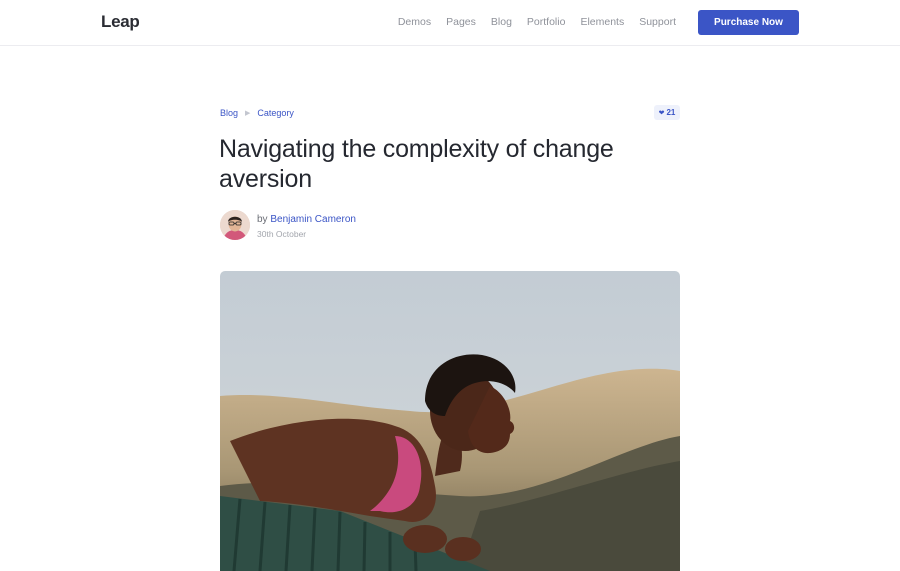 The width and height of the screenshot is (900, 571). What do you see at coordinates (120, 22) in the screenshot?
I see `site-logo: Leap` at bounding box center [120, 22].